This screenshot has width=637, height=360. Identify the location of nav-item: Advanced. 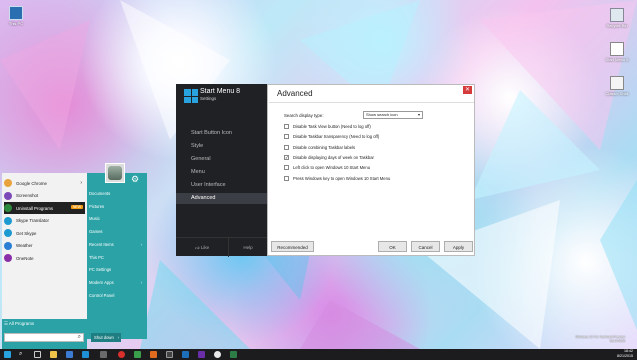
(221, 198).